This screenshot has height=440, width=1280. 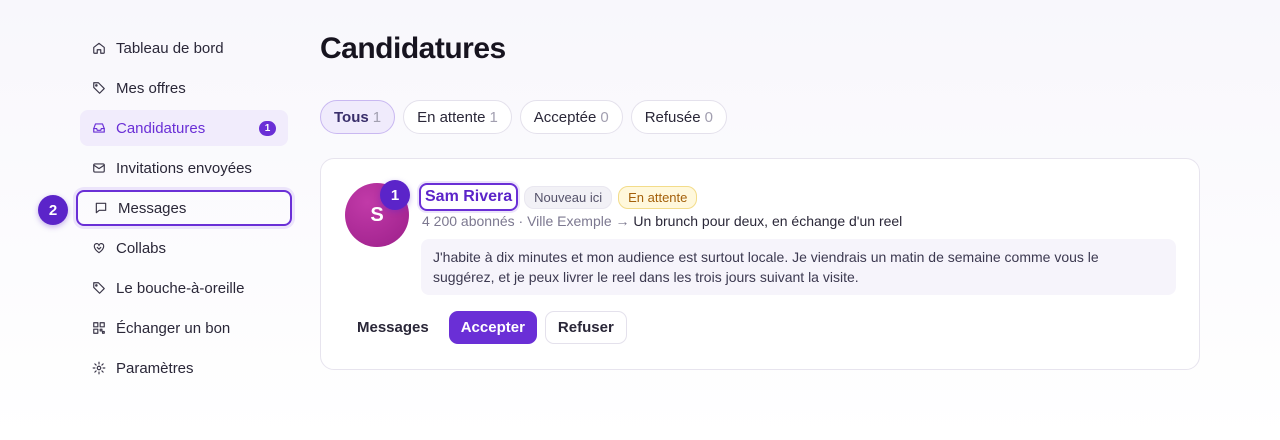 I want to click on inbox-icon, so click(x=99, y=128).